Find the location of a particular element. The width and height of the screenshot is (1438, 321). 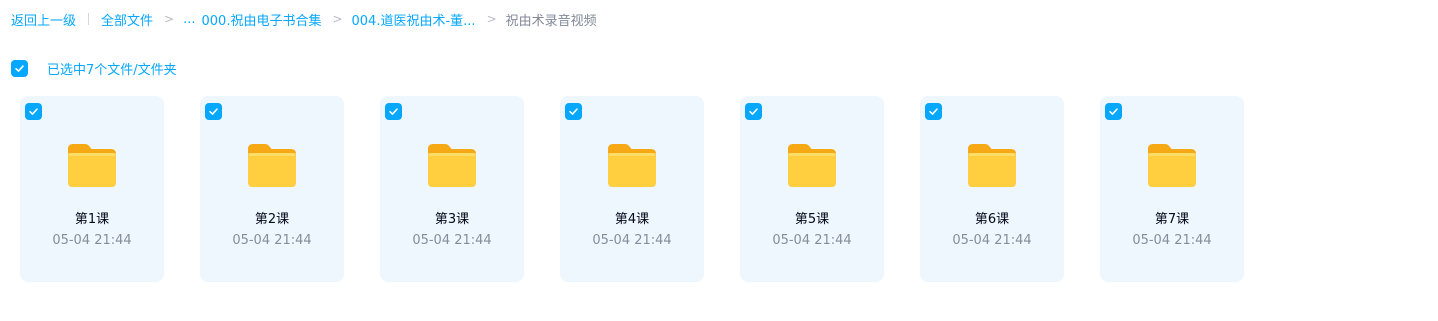

file-name: 第2课 is located at coordinates (272, 219).